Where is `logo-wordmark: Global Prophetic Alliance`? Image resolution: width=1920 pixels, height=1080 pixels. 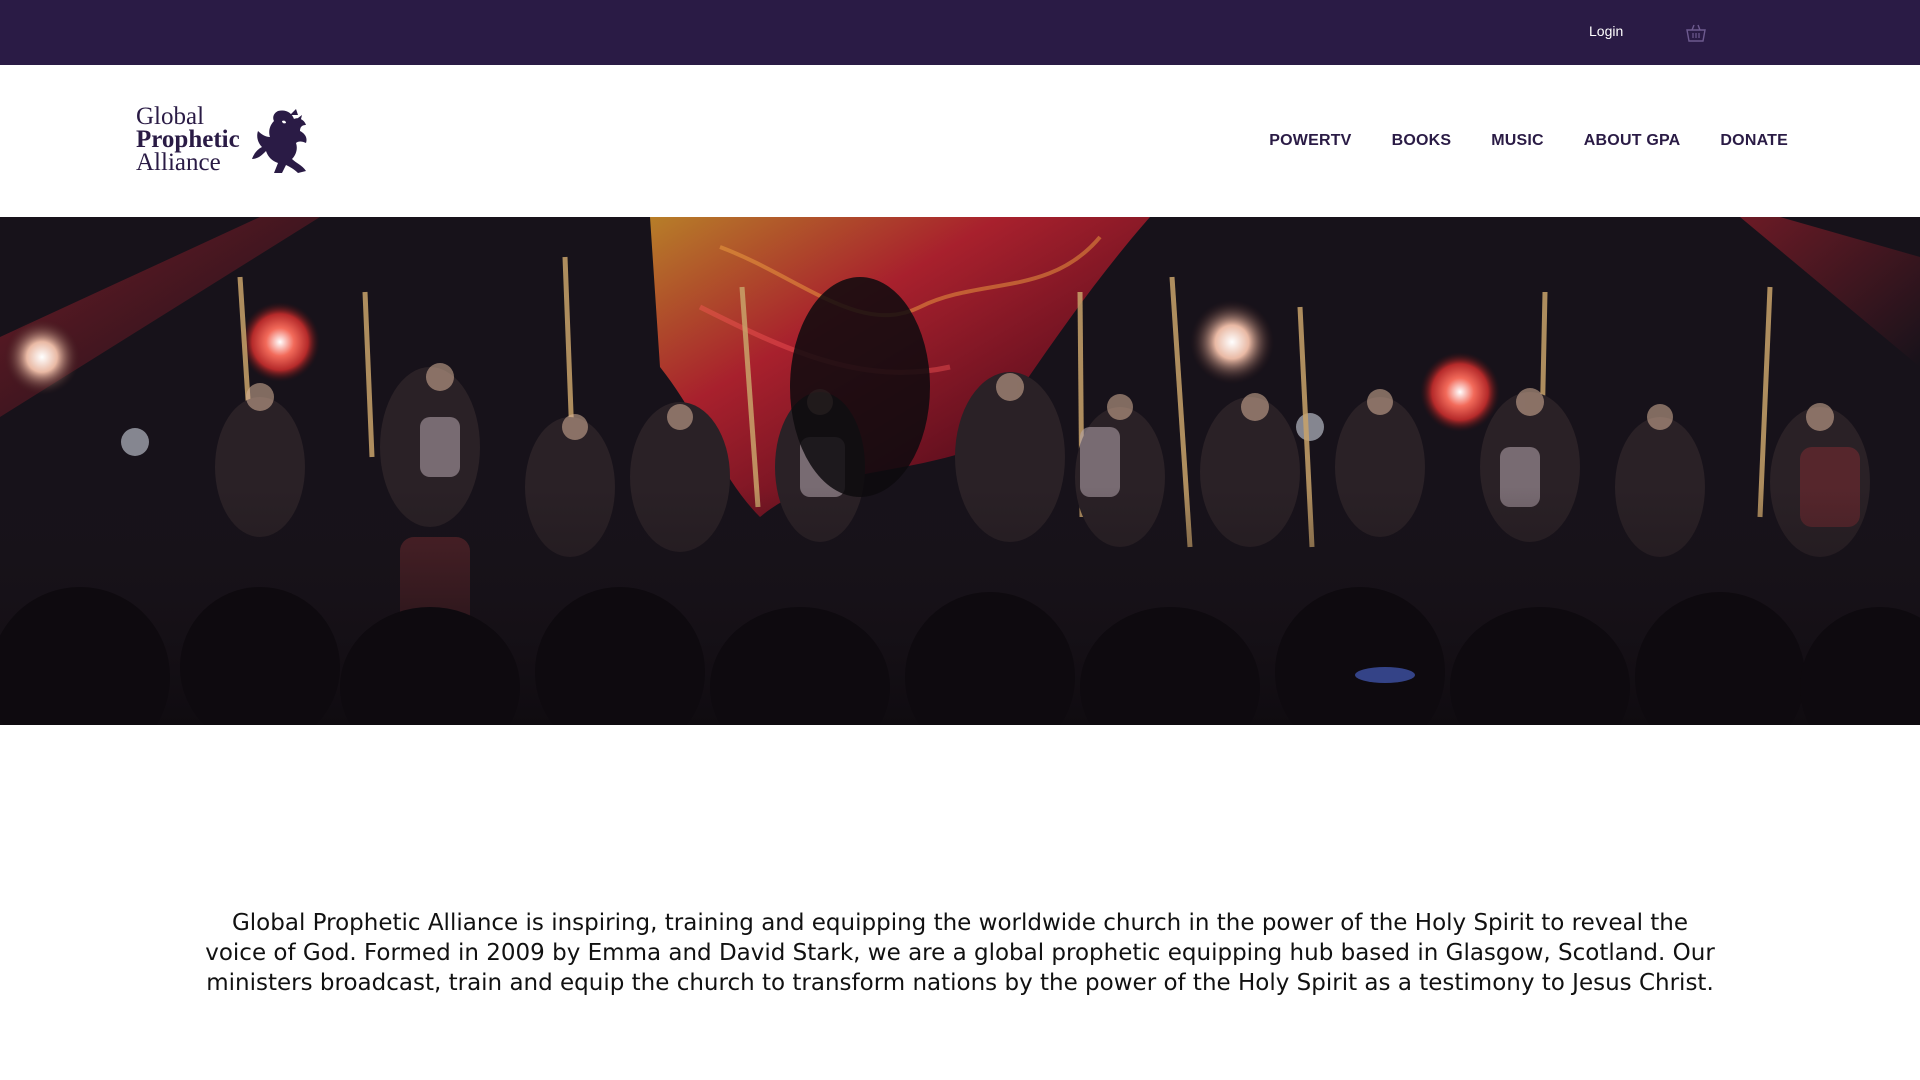 logo-wordmark: Global Prophetic Alliance is located at coordinates (192, 139).